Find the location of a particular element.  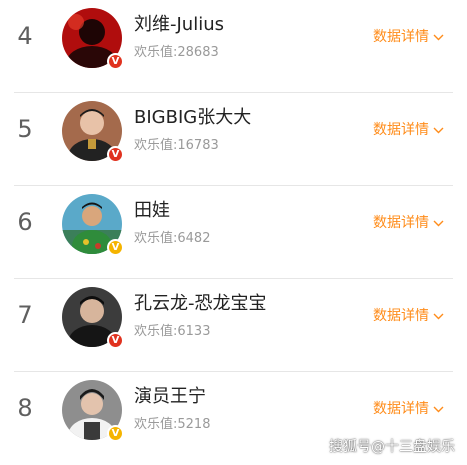

score-text: 欢乐值:16783 is located at coordinates (176, 145).